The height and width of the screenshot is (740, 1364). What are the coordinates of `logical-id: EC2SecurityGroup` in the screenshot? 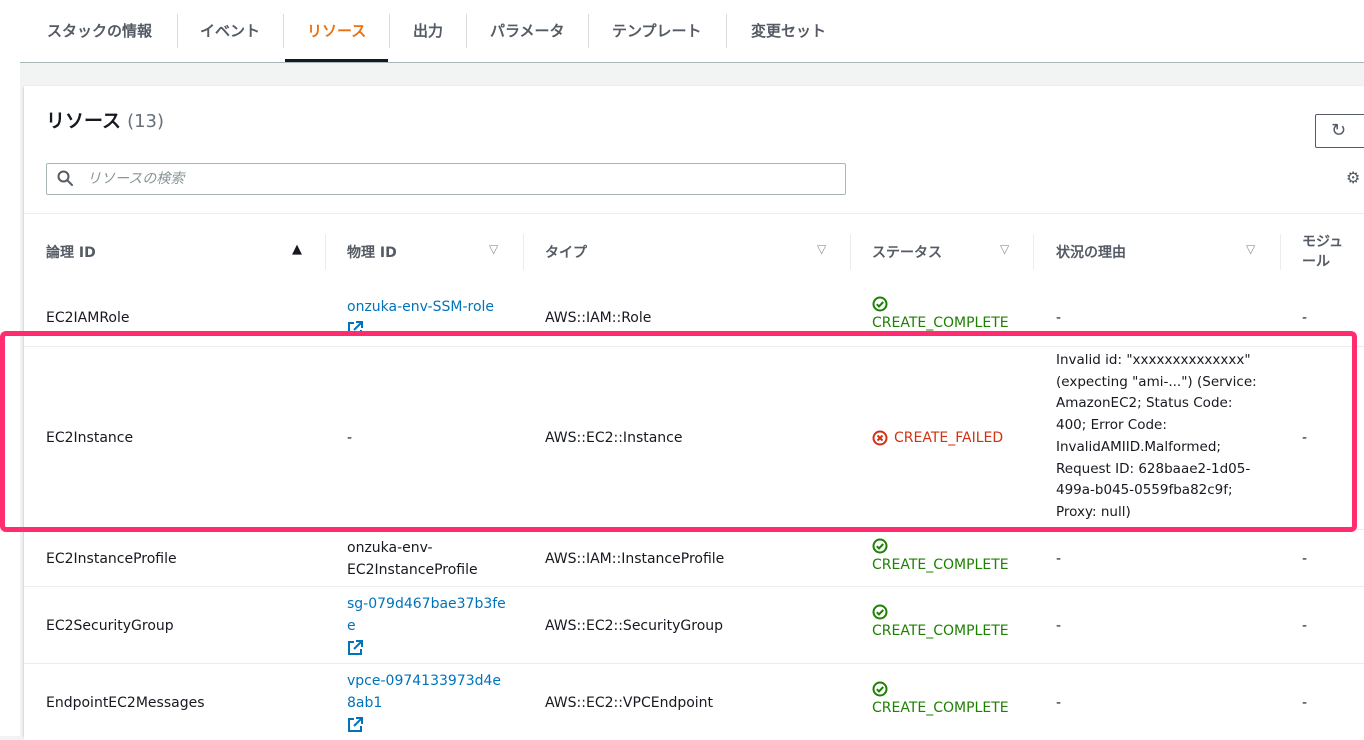 It's located at (110, 626).